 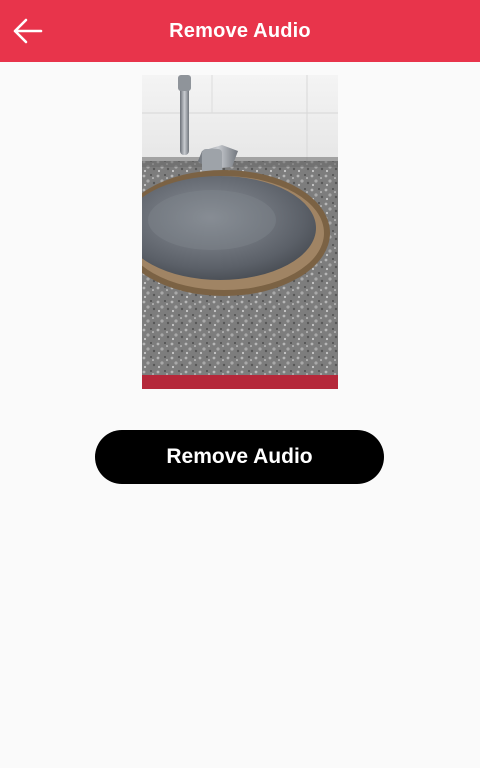 I want to click on page-title: Remove Audio, so click(x=240, y=31).